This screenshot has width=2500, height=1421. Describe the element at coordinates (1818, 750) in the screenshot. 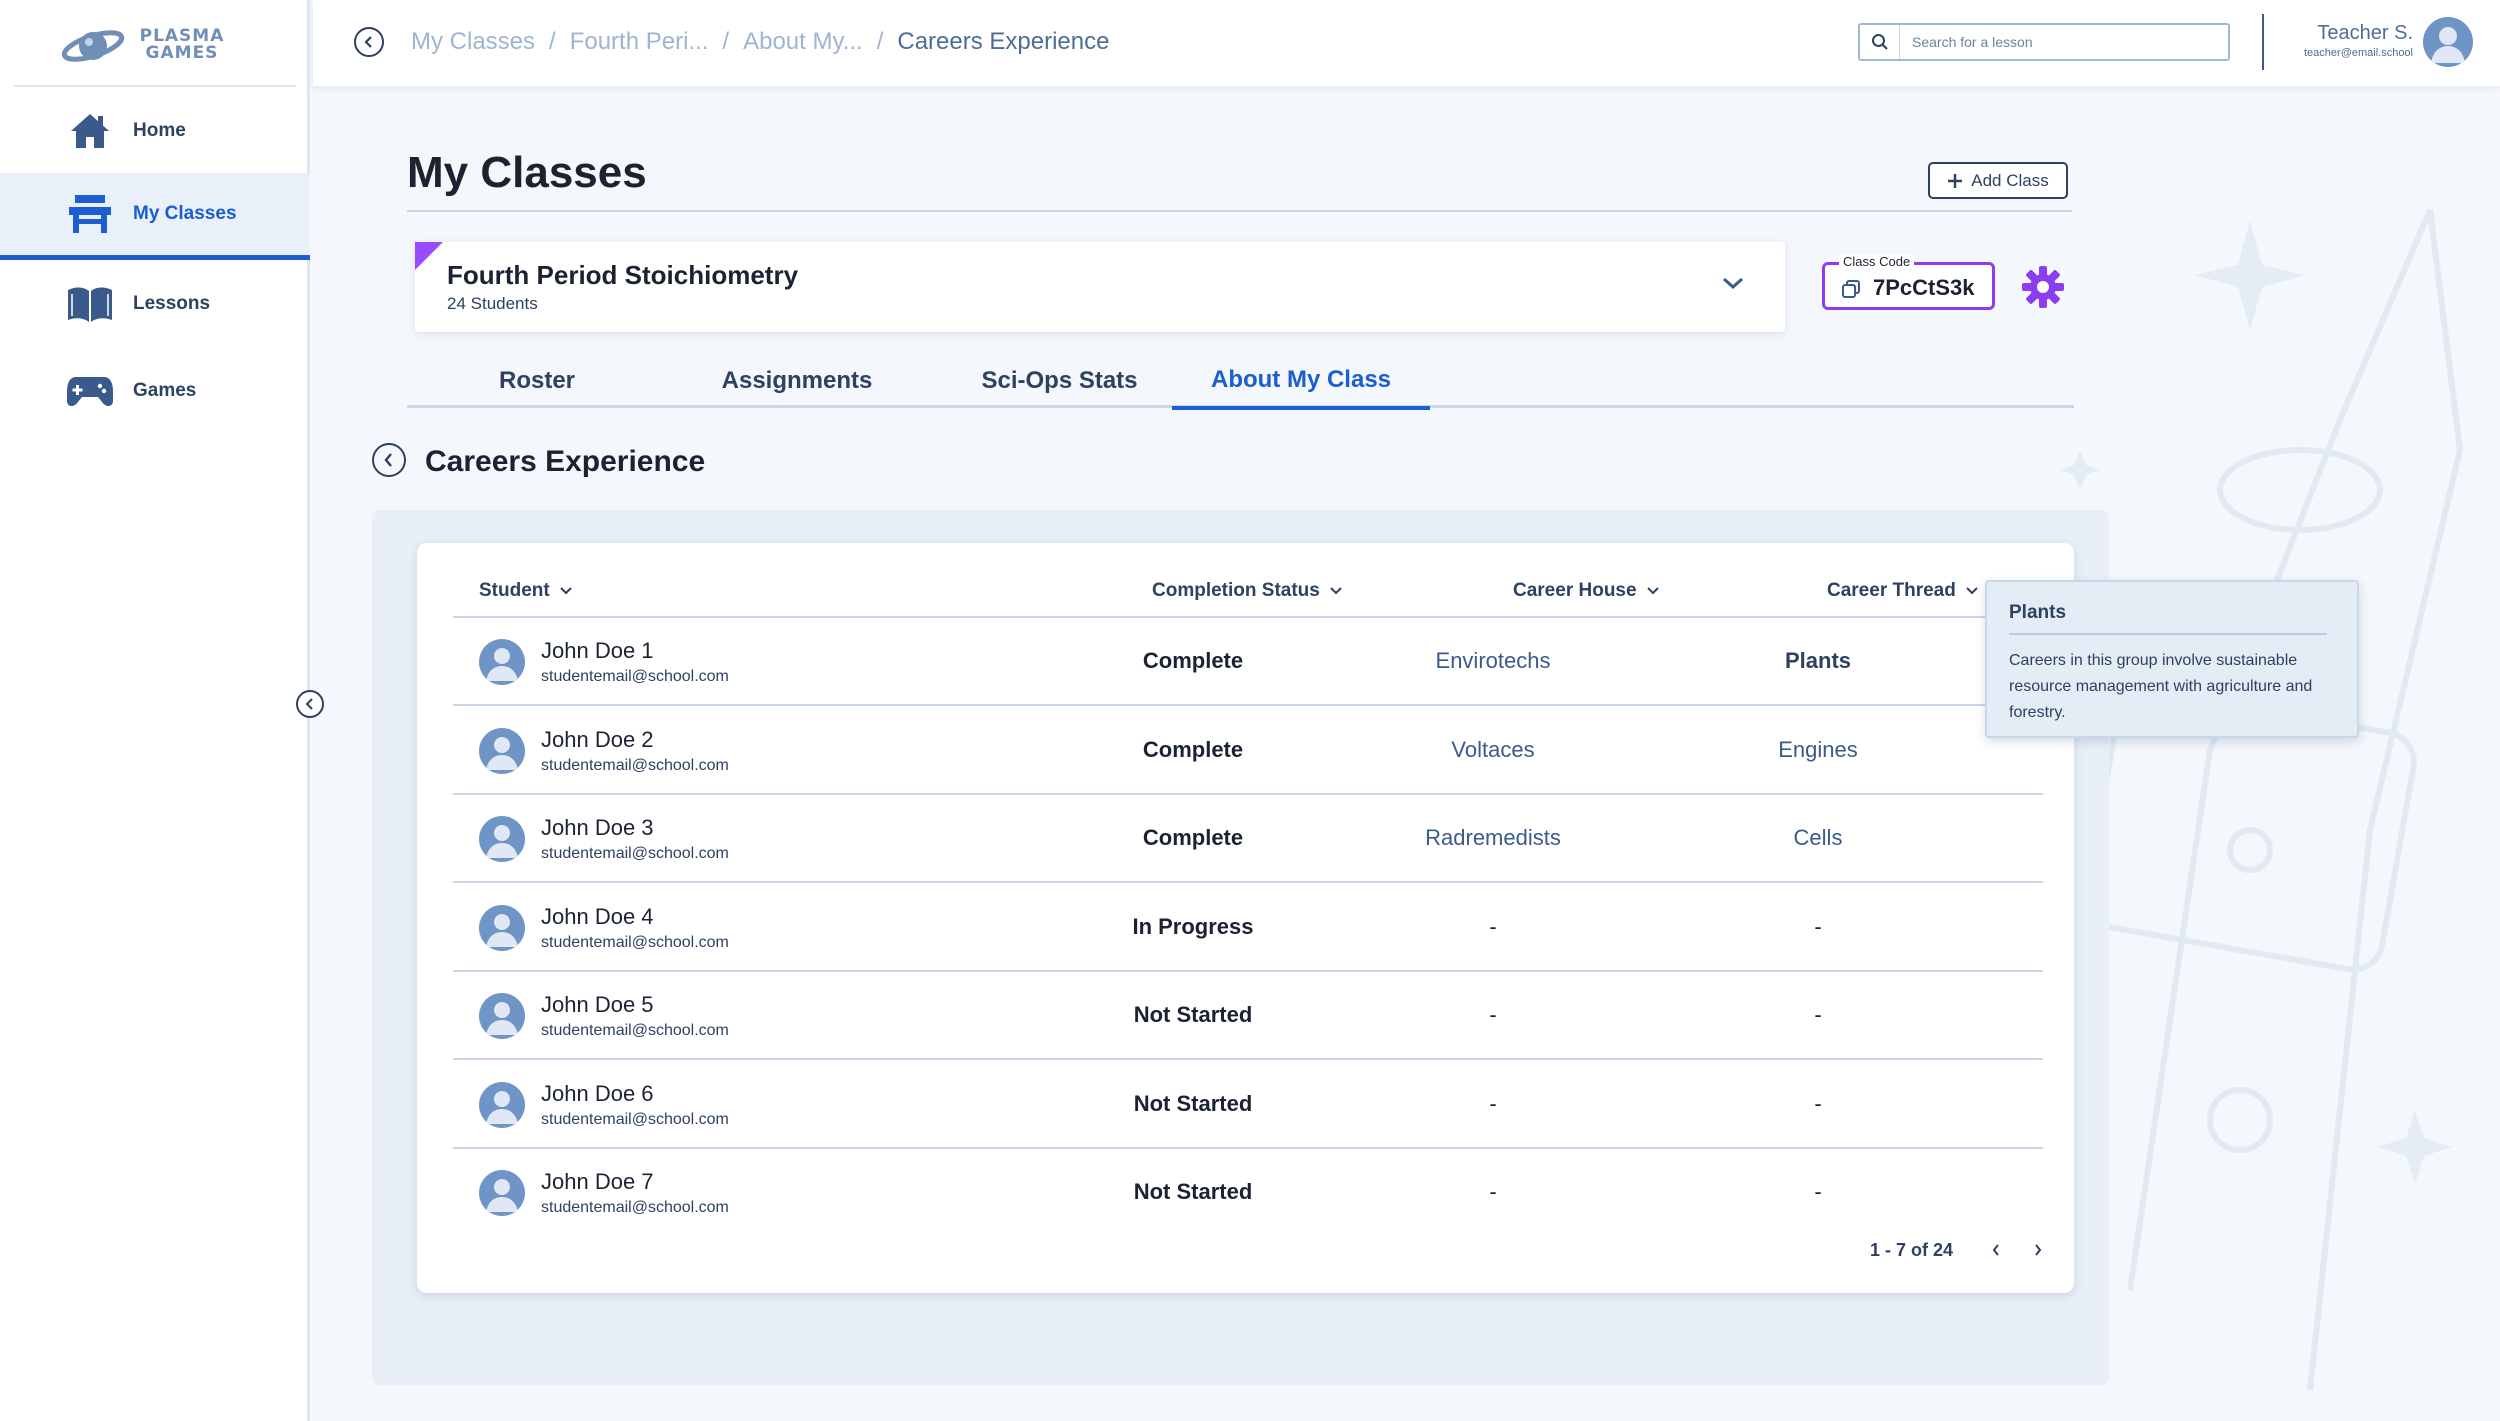

I see `career-thread: Engines` at that location.